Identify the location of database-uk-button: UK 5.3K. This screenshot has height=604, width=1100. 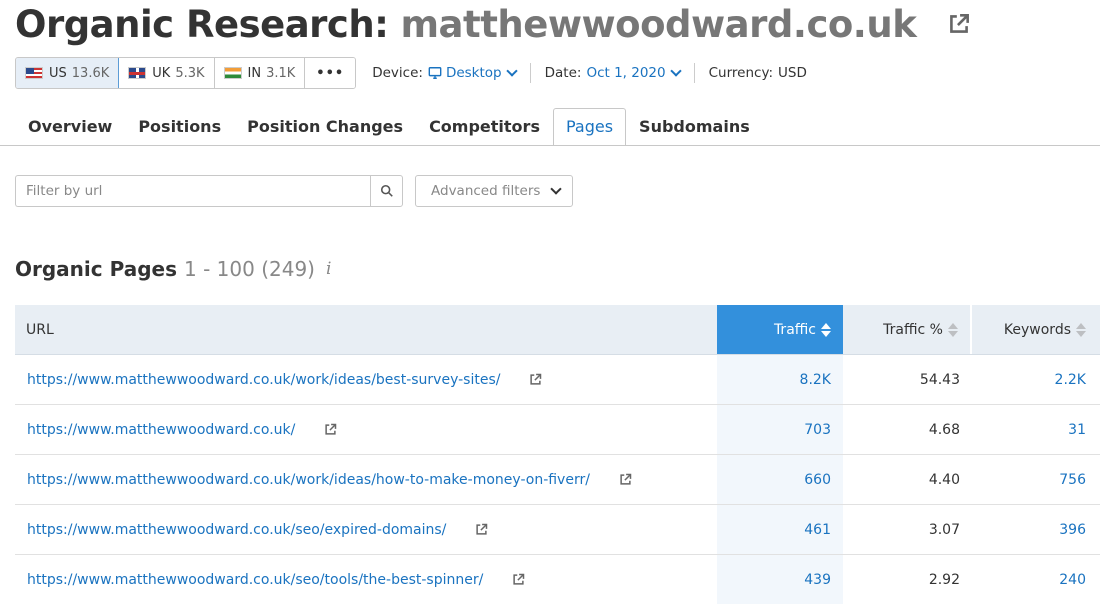
(167, 73).